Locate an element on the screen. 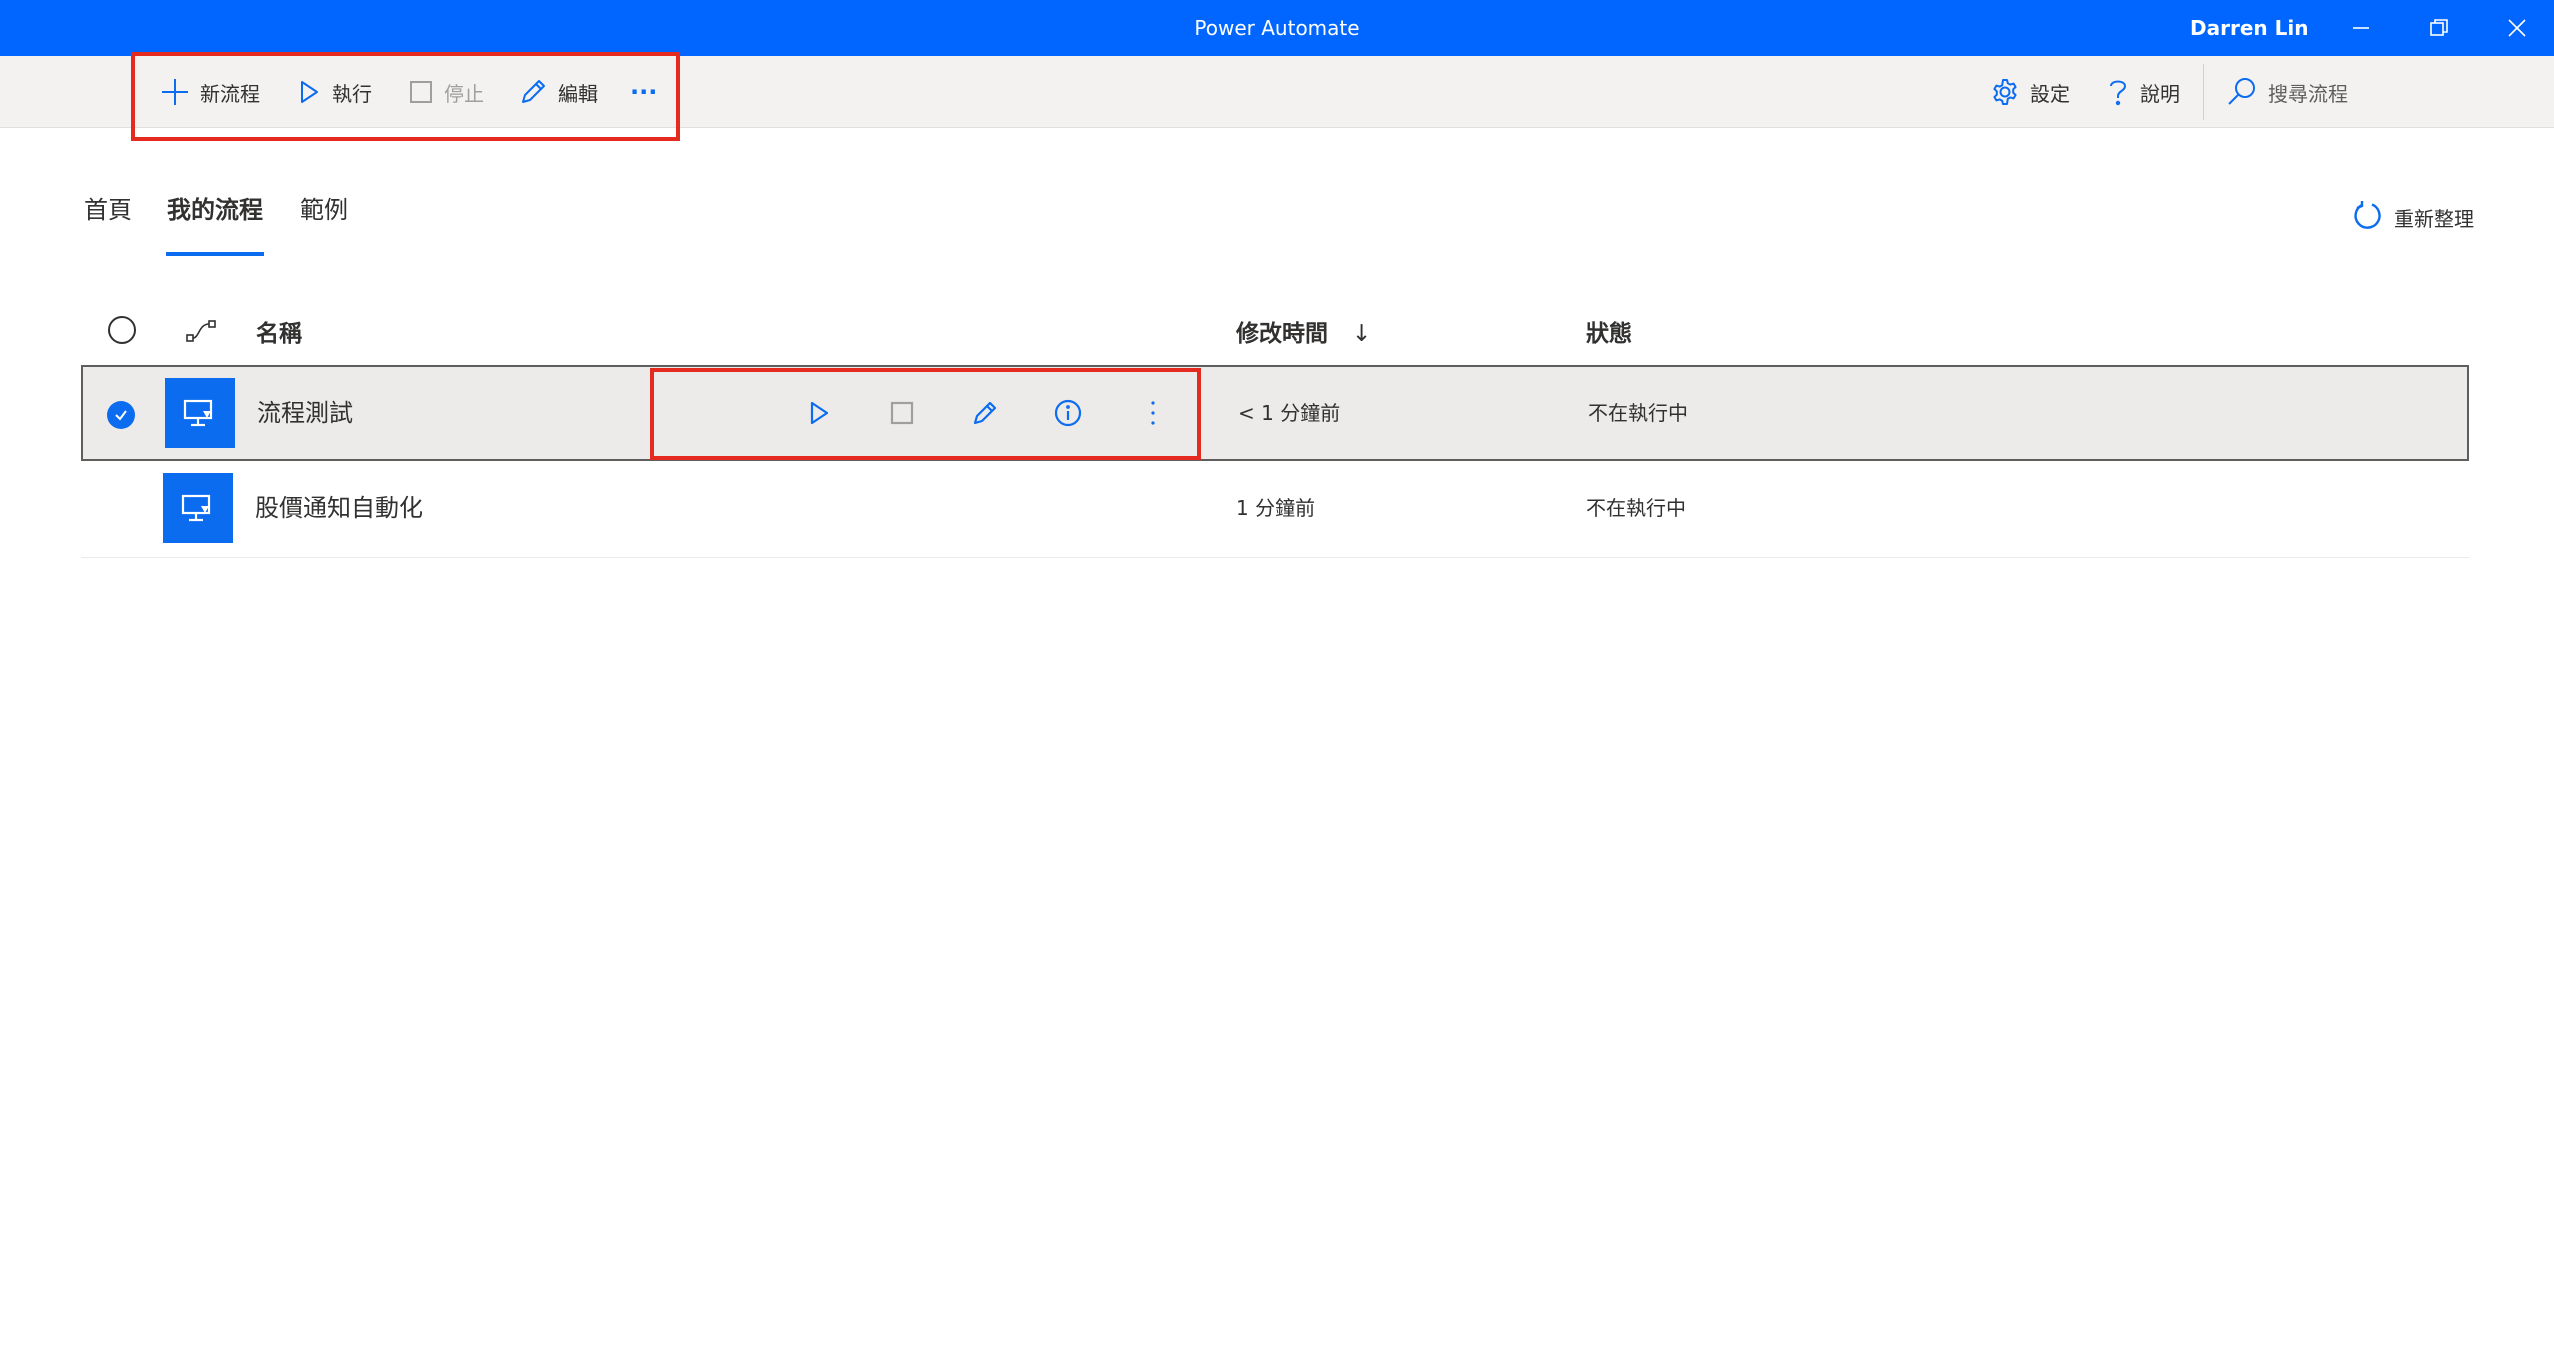  modified-time: 1 分鐘前 is located at coordinates (1276, 508).